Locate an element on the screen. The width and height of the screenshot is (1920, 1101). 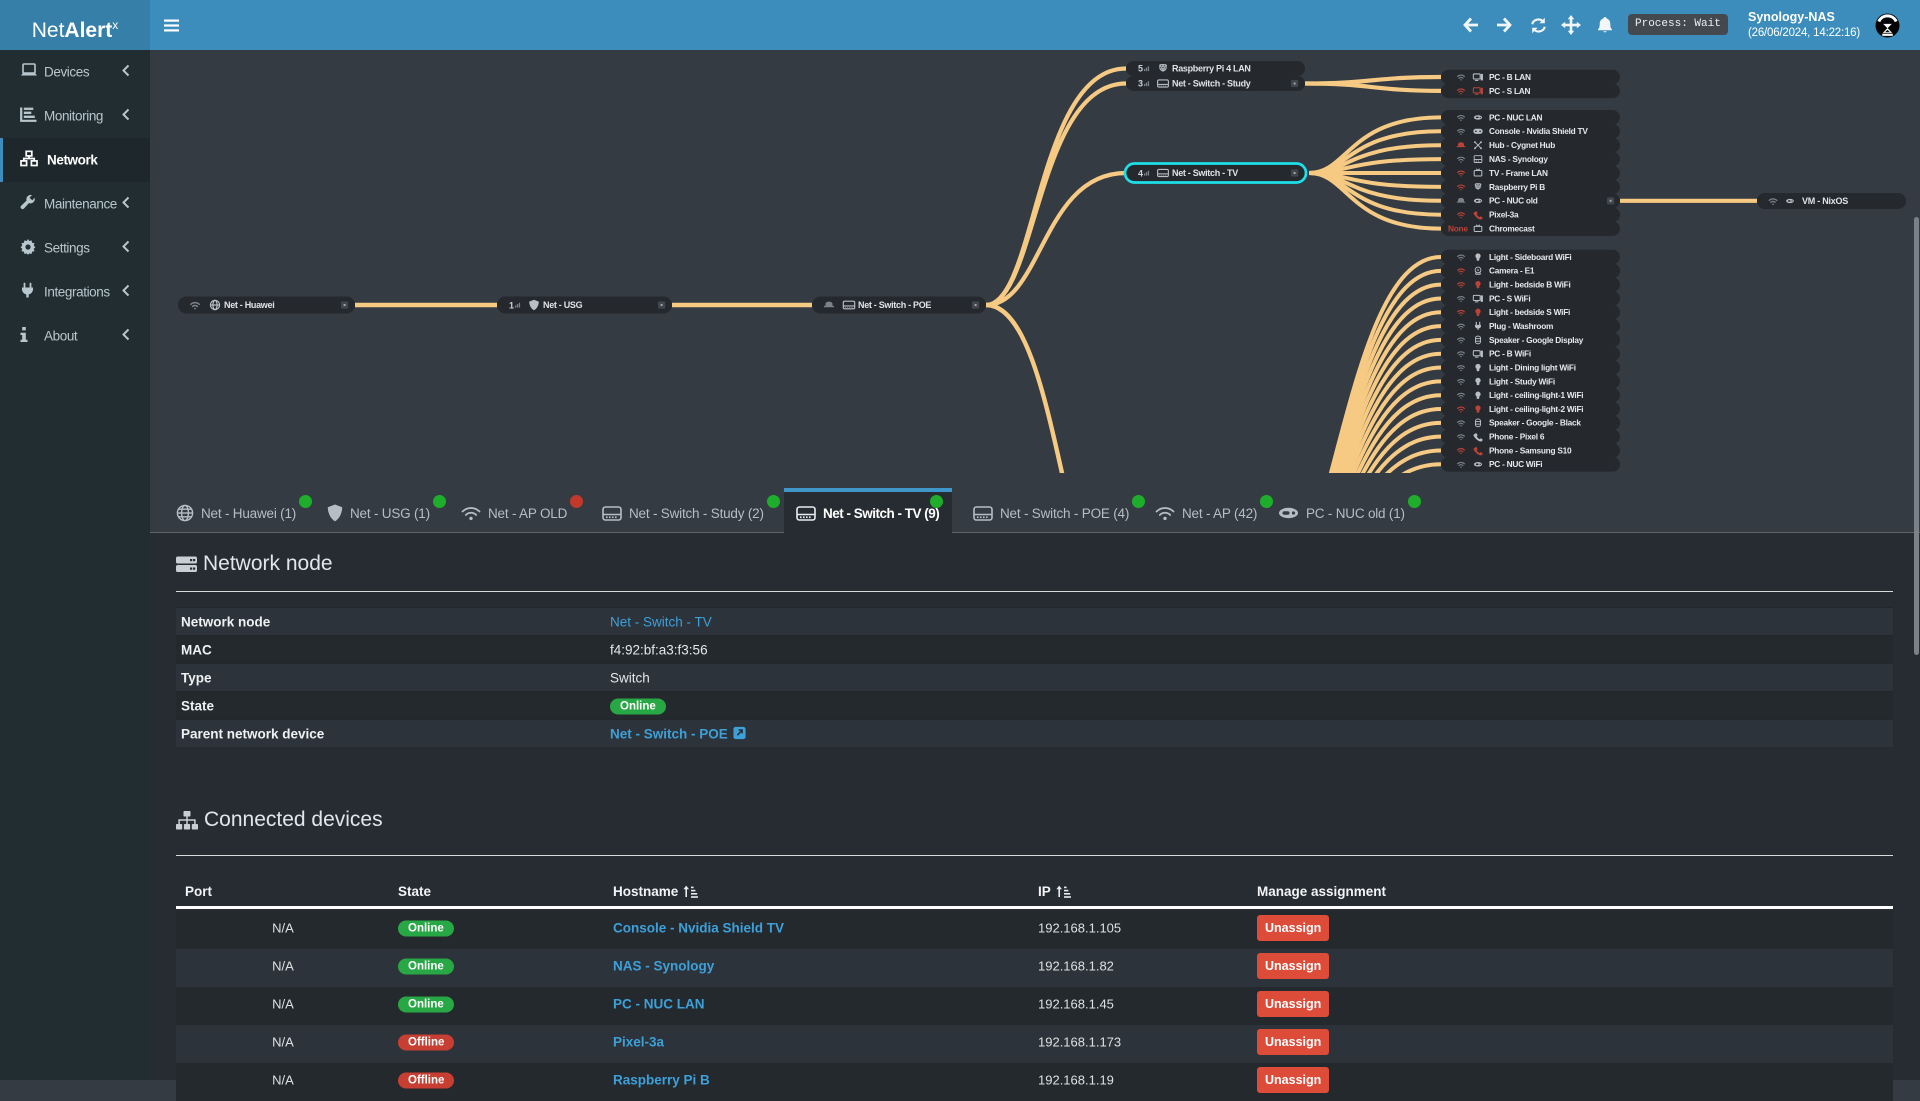
svg-text: Light - ceiling-light-1 WiFi is located at coordinates (1536, 395).